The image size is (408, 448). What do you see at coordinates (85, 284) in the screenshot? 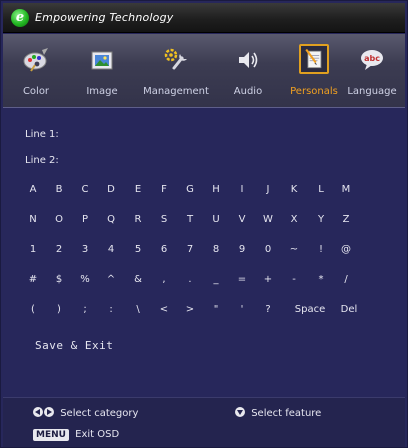
I see `keyboard-key: %` at bounding box center [85, 284].